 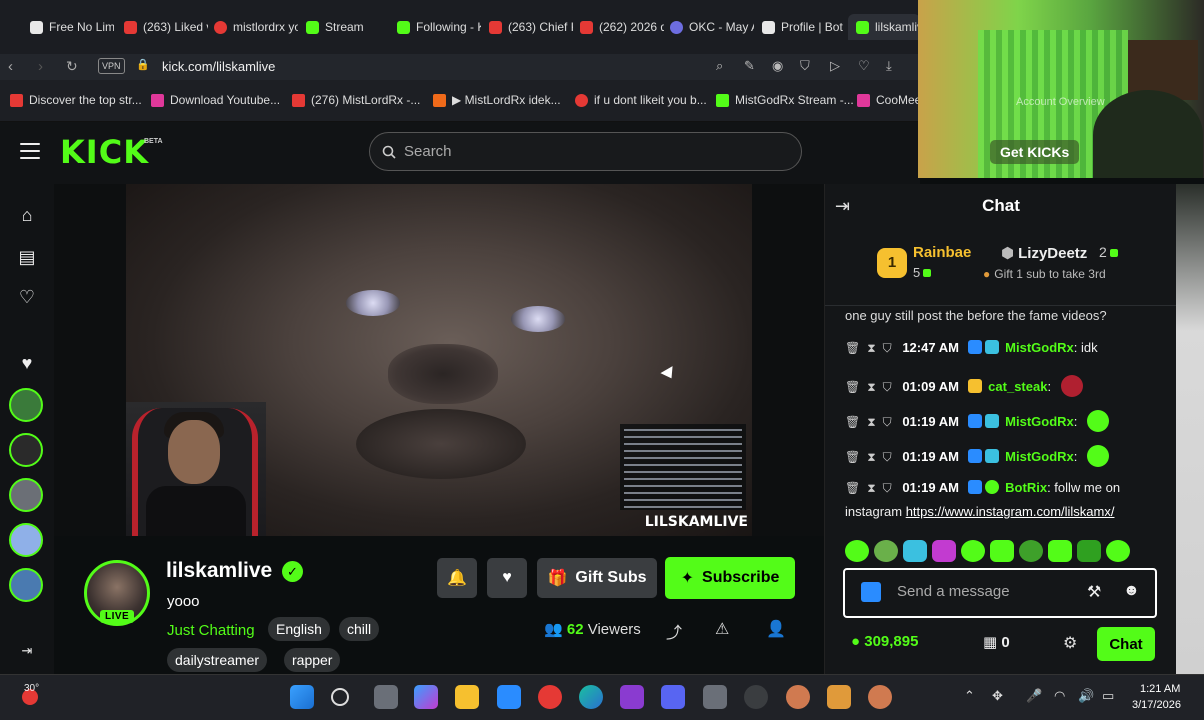 What do you see at coordinates (426, 697) in the screenshot?
I see `copilot-icon` at bounding box center [426, 697].